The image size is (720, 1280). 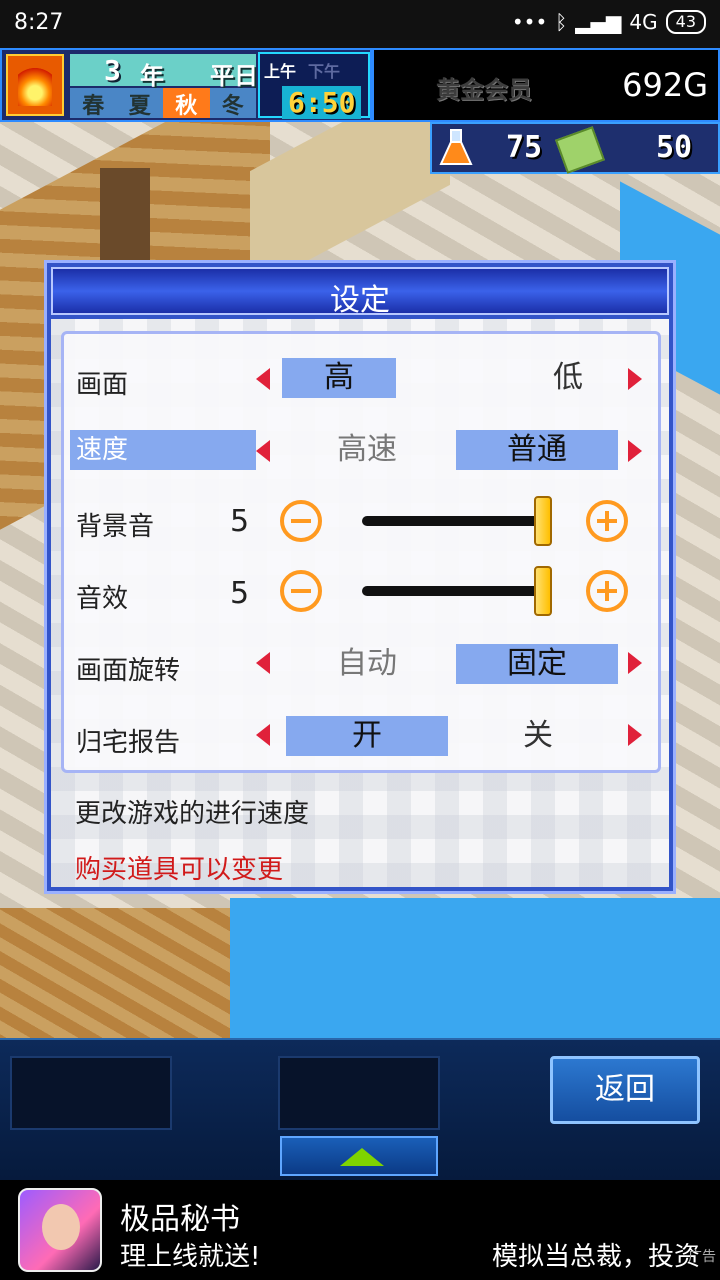 I want to click on am-label: 上午, so click(x=280, y=71).